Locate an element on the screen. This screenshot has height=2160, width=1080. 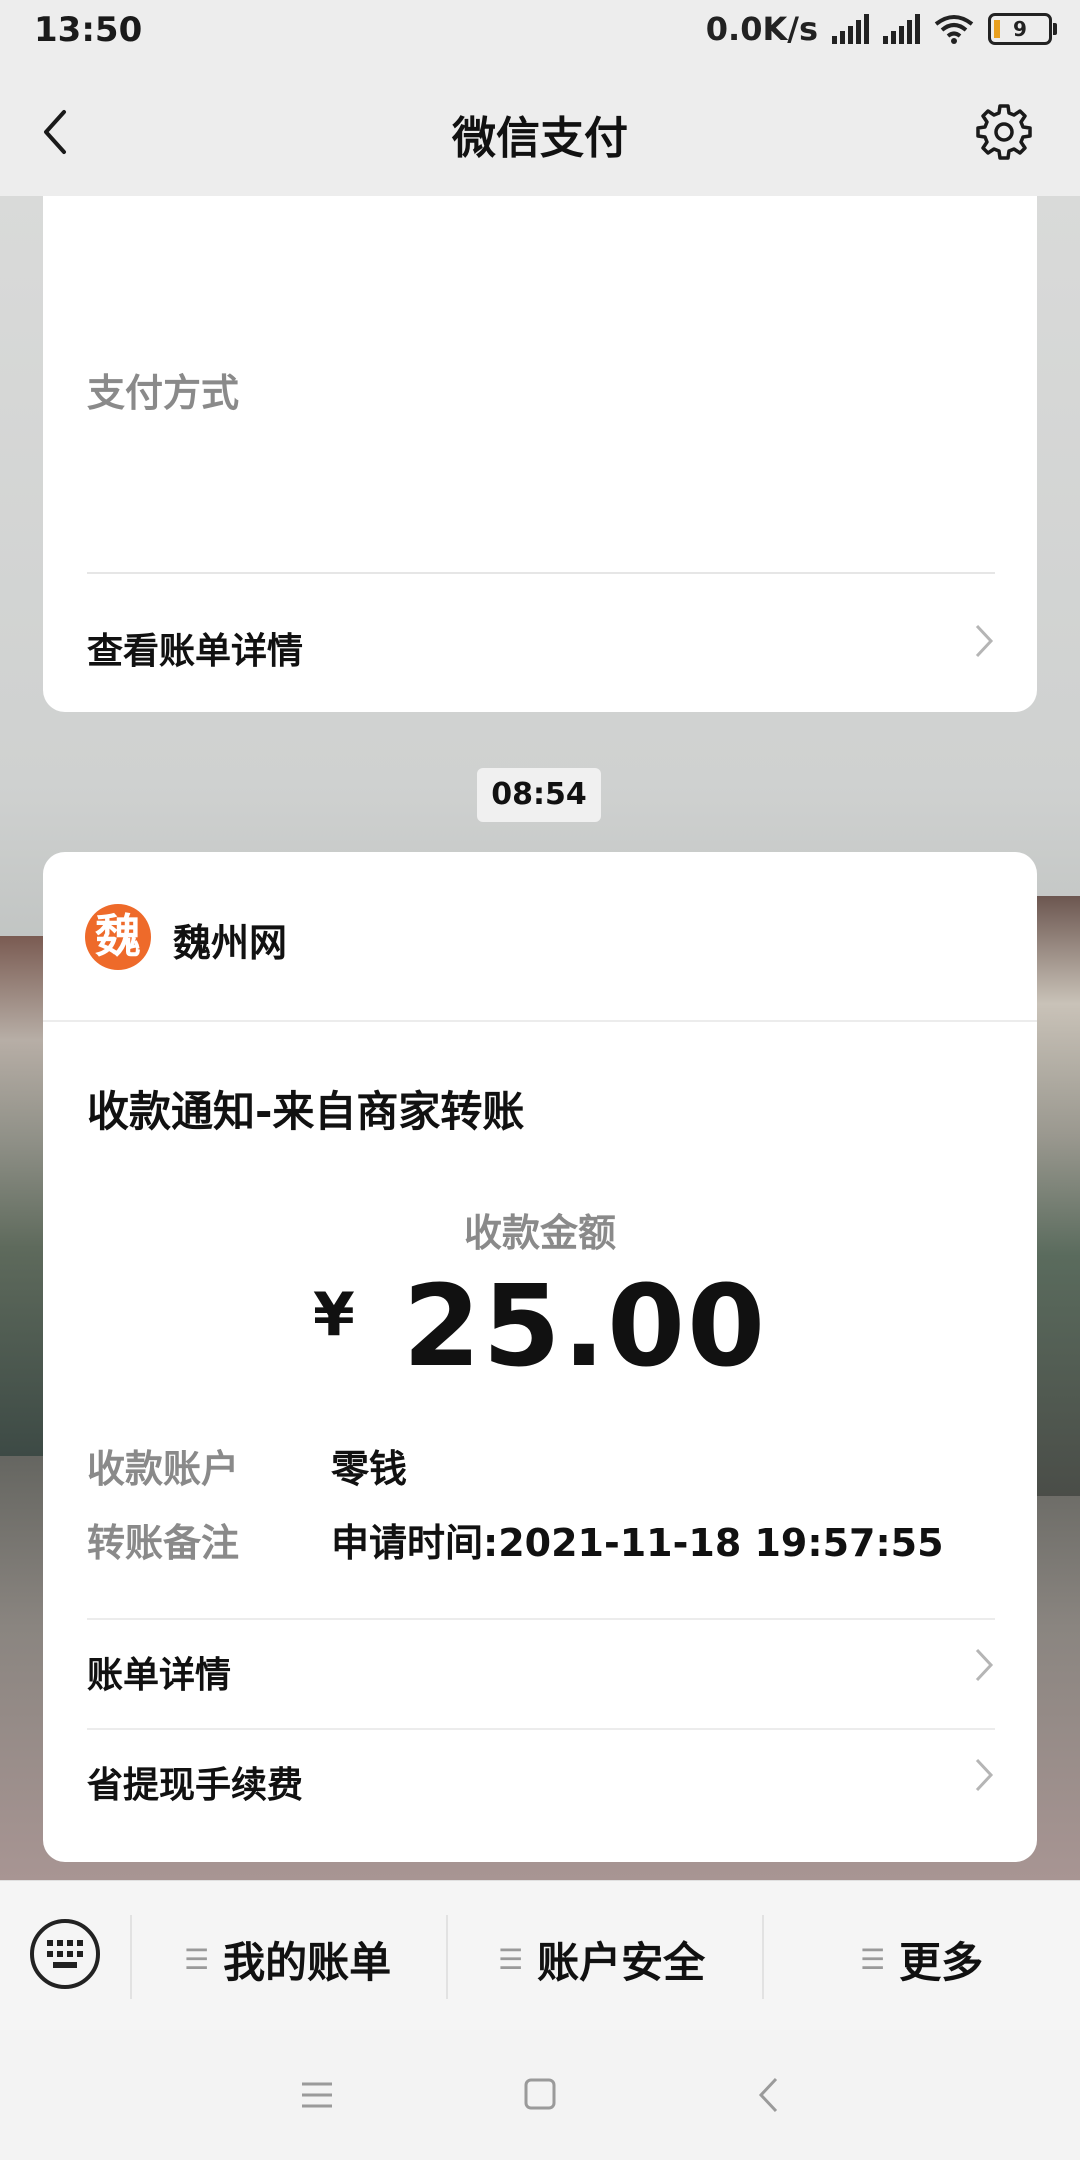
notice-title: 收款通知-来自商家转账 is located at coordinates (306, 1111).